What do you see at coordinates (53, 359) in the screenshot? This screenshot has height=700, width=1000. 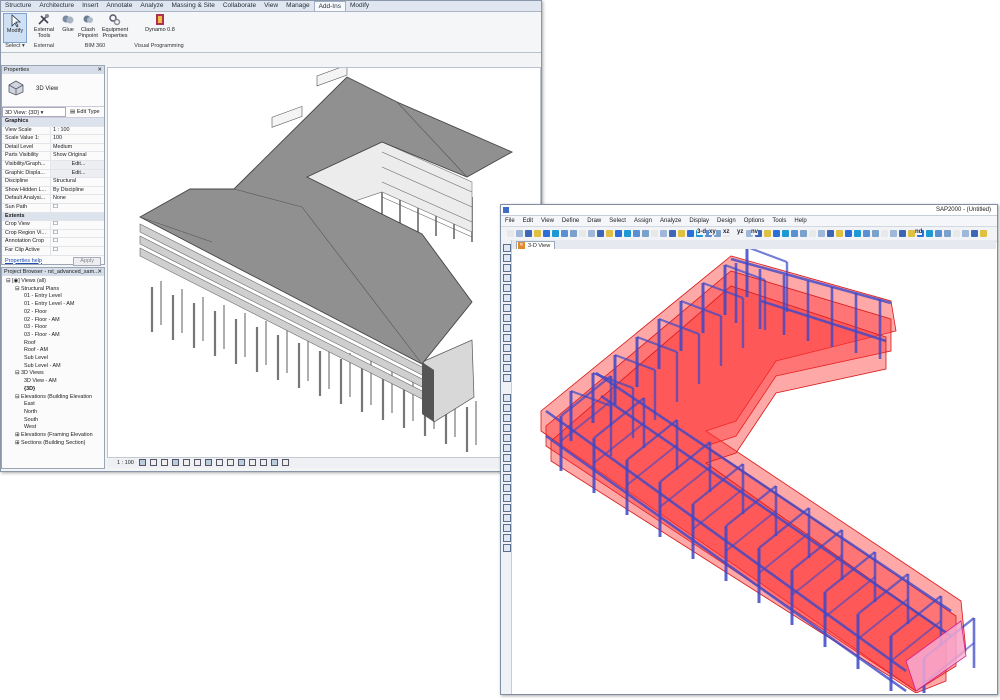 I see `browser-item: Sub Level` at bounding box center [53, 359].